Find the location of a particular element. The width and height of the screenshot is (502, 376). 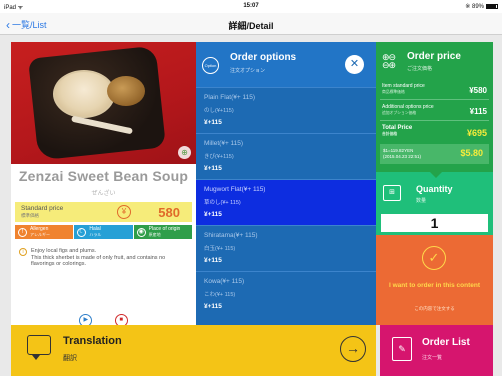

standard-price-label-jp: 標準価格 is located at coordinates (30, 215).